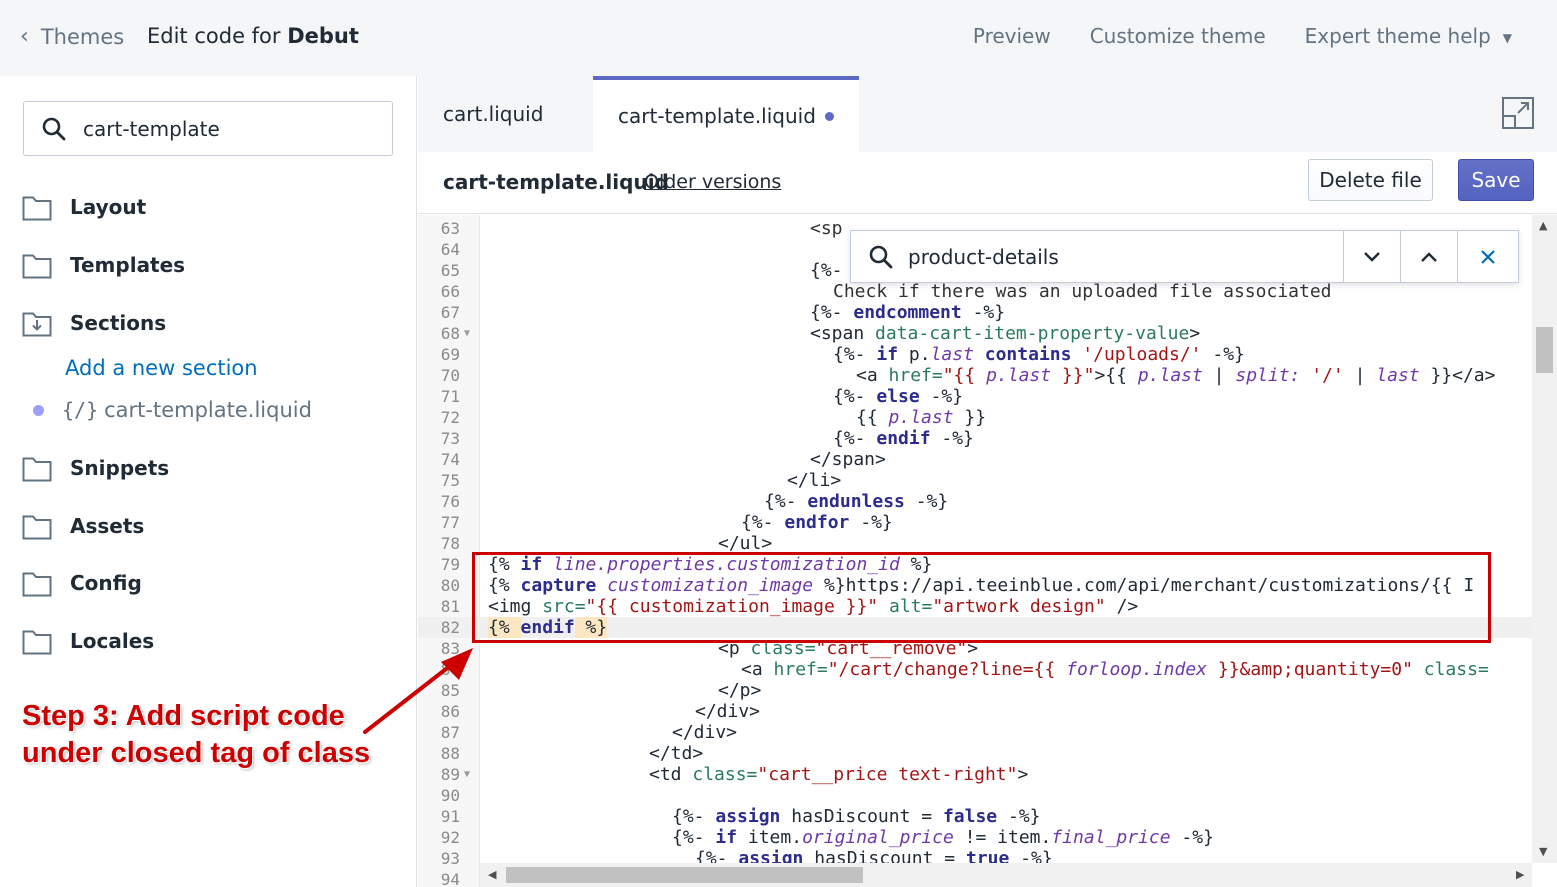  What do you see at coordinates (450, 438) in the screenshot?
I see `line-number: 73` at bounding box center [450, 438].